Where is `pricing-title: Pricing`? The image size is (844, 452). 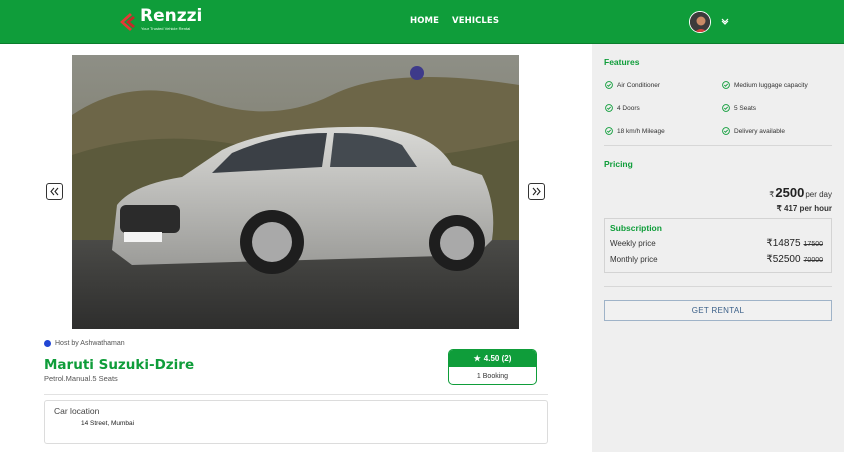
pricing-title: Pricing is located at coordinates (618, 164).